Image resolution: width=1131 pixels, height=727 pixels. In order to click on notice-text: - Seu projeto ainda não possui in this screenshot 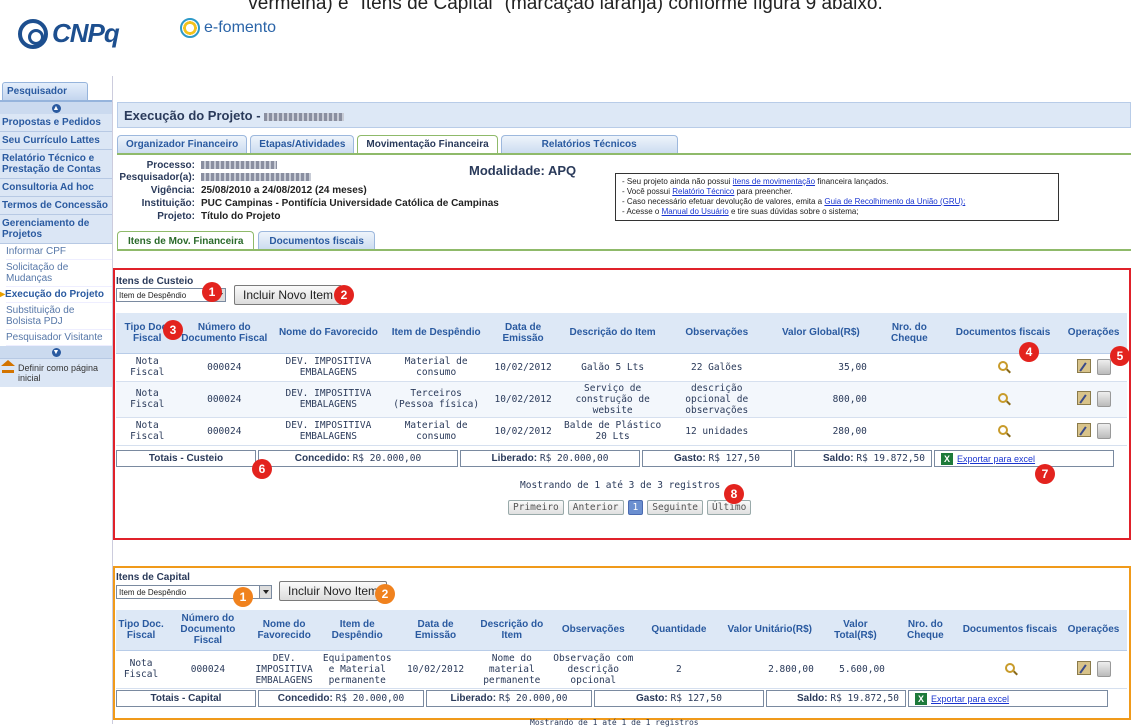, I will do `click(677, 181)`.